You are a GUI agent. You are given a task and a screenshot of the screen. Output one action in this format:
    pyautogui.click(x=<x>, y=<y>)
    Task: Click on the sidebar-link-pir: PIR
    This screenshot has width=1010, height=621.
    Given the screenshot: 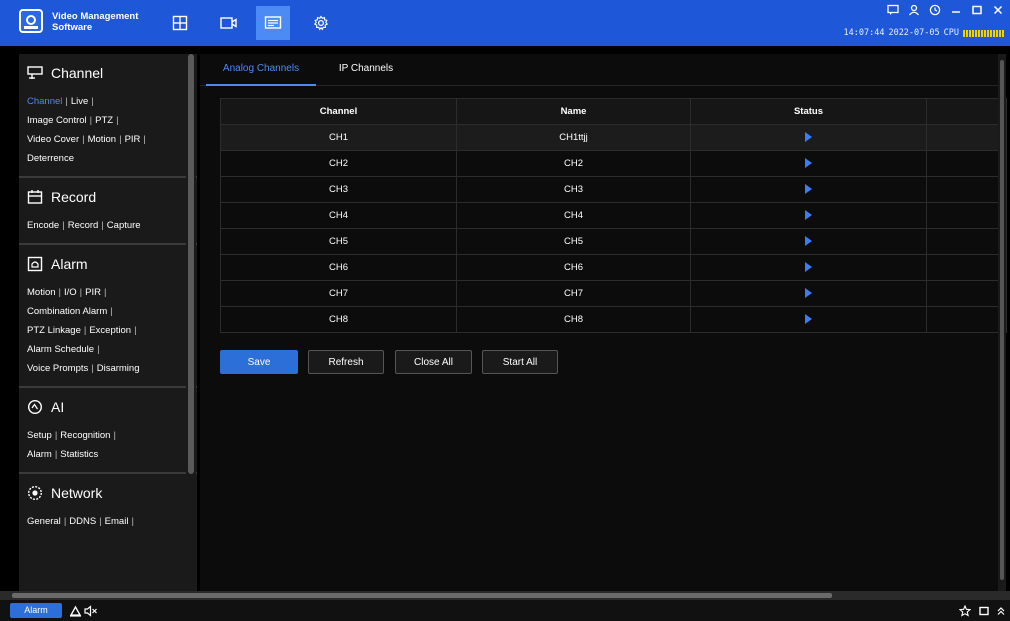 What is the action you would take?
    pyautogui.click(x=133, y=139)
    